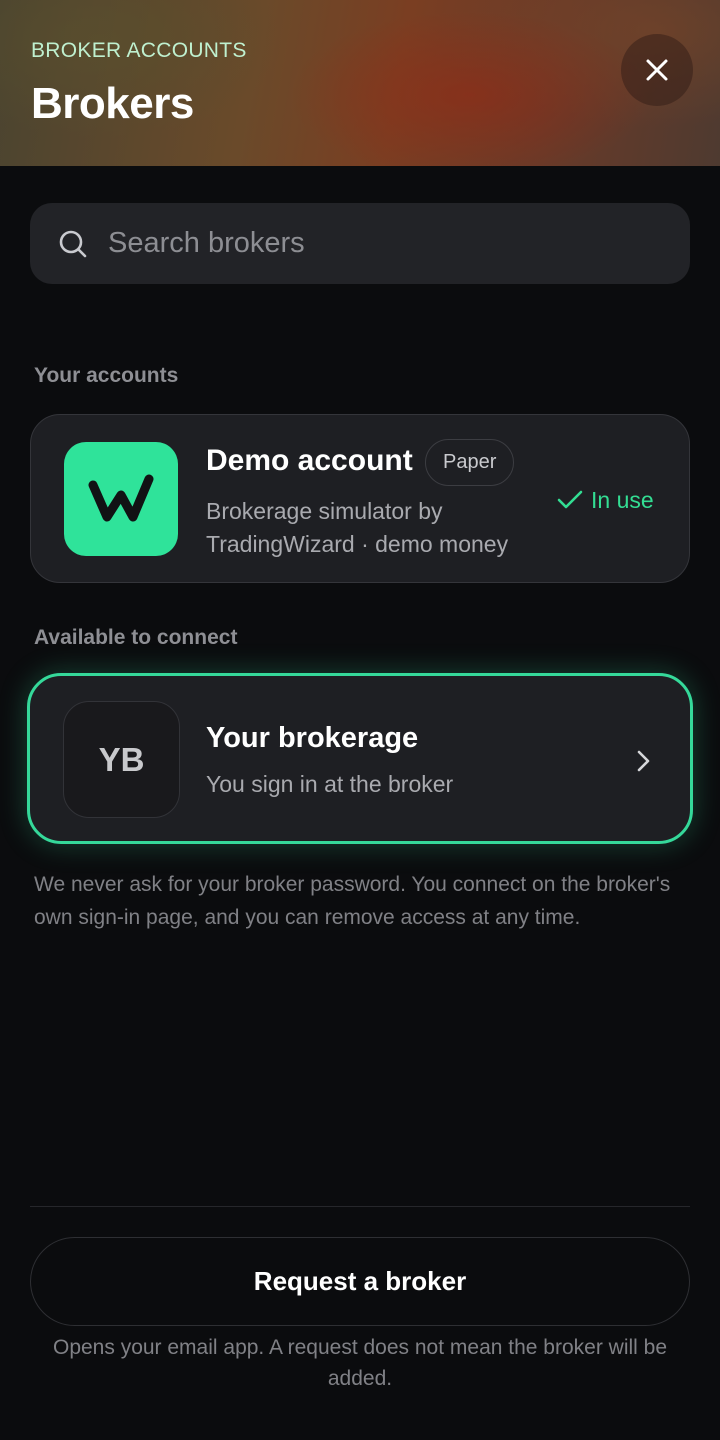 The width and height of the screenshot is (720, 1440). I want to click on close-icon, so click(657, 70).